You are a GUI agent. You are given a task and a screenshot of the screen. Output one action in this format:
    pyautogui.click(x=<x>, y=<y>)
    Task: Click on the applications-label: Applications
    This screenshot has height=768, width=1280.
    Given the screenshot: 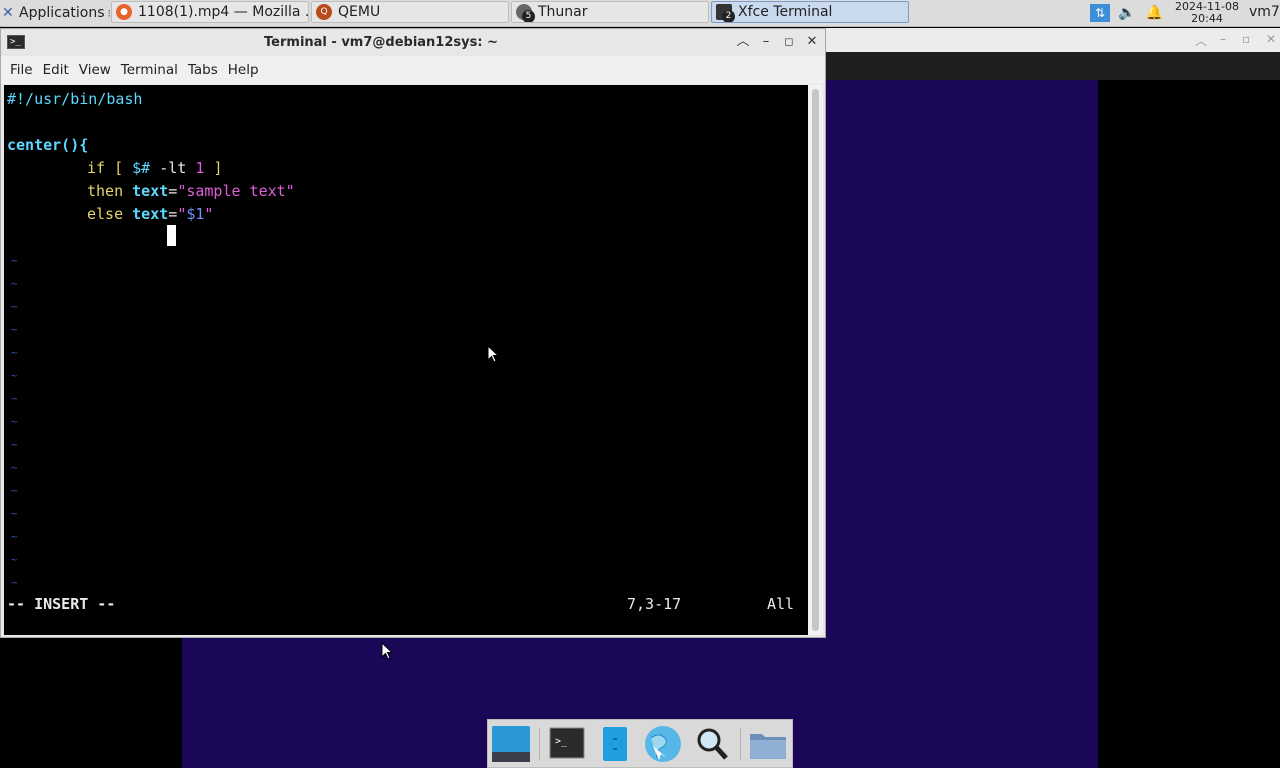 What is the action you would take?
    pyautogui.click(x=62, y=13)
    